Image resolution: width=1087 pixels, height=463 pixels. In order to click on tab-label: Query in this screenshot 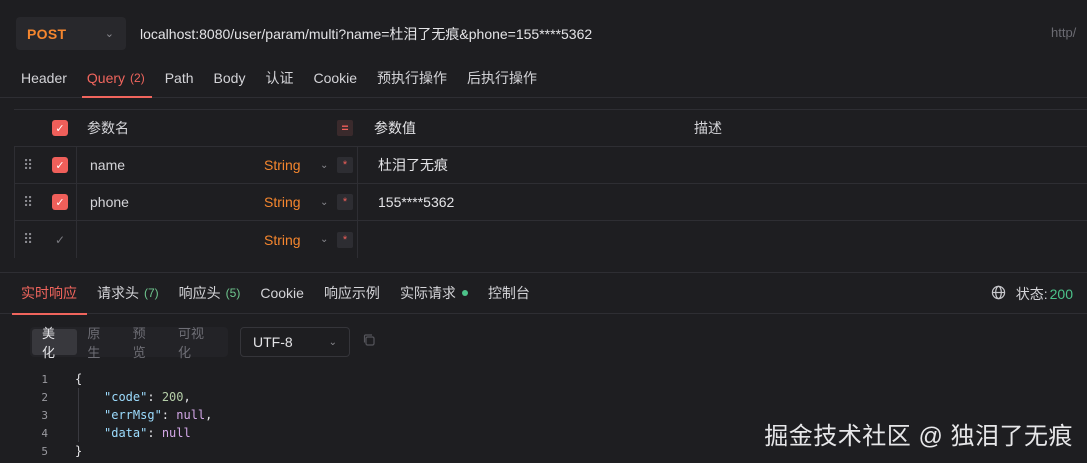, I will do `click(106, 77)`.